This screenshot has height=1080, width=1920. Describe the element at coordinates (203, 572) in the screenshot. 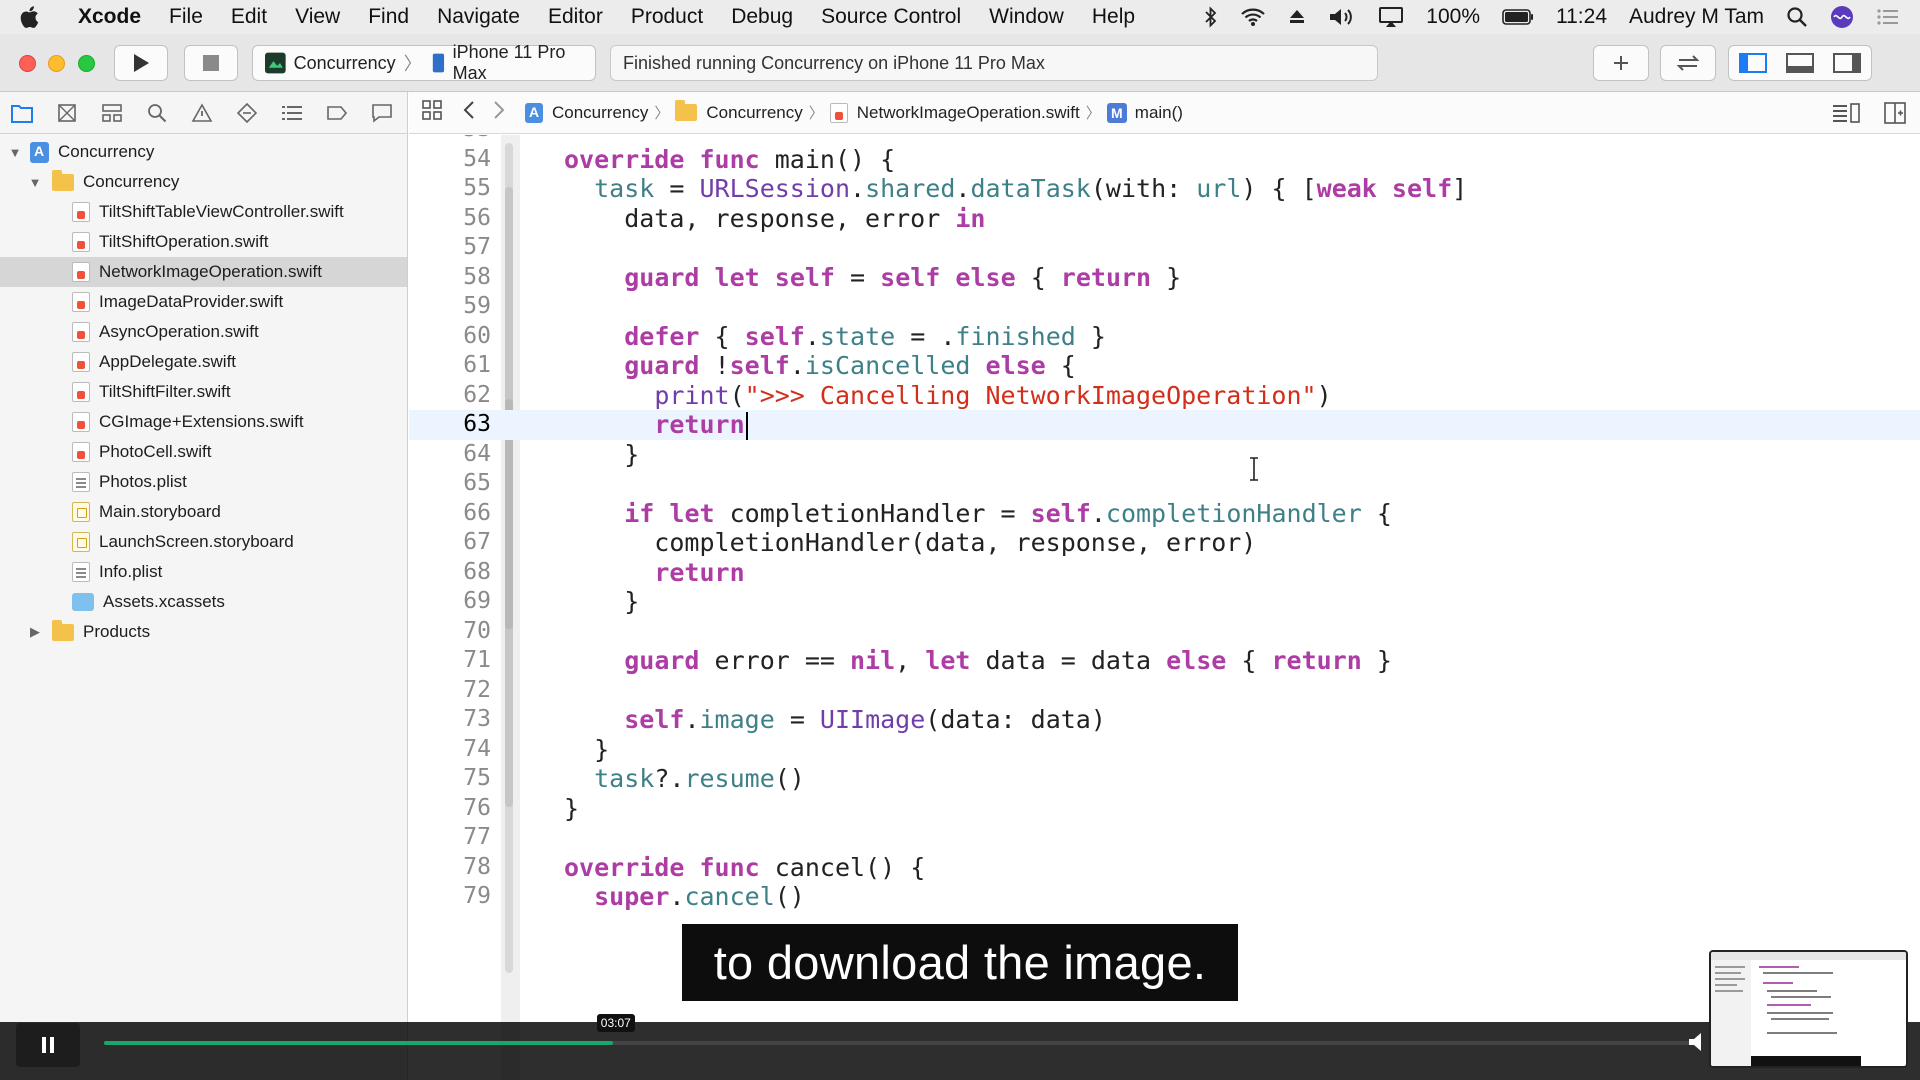

I see `file-row: Info.plist` at that location.